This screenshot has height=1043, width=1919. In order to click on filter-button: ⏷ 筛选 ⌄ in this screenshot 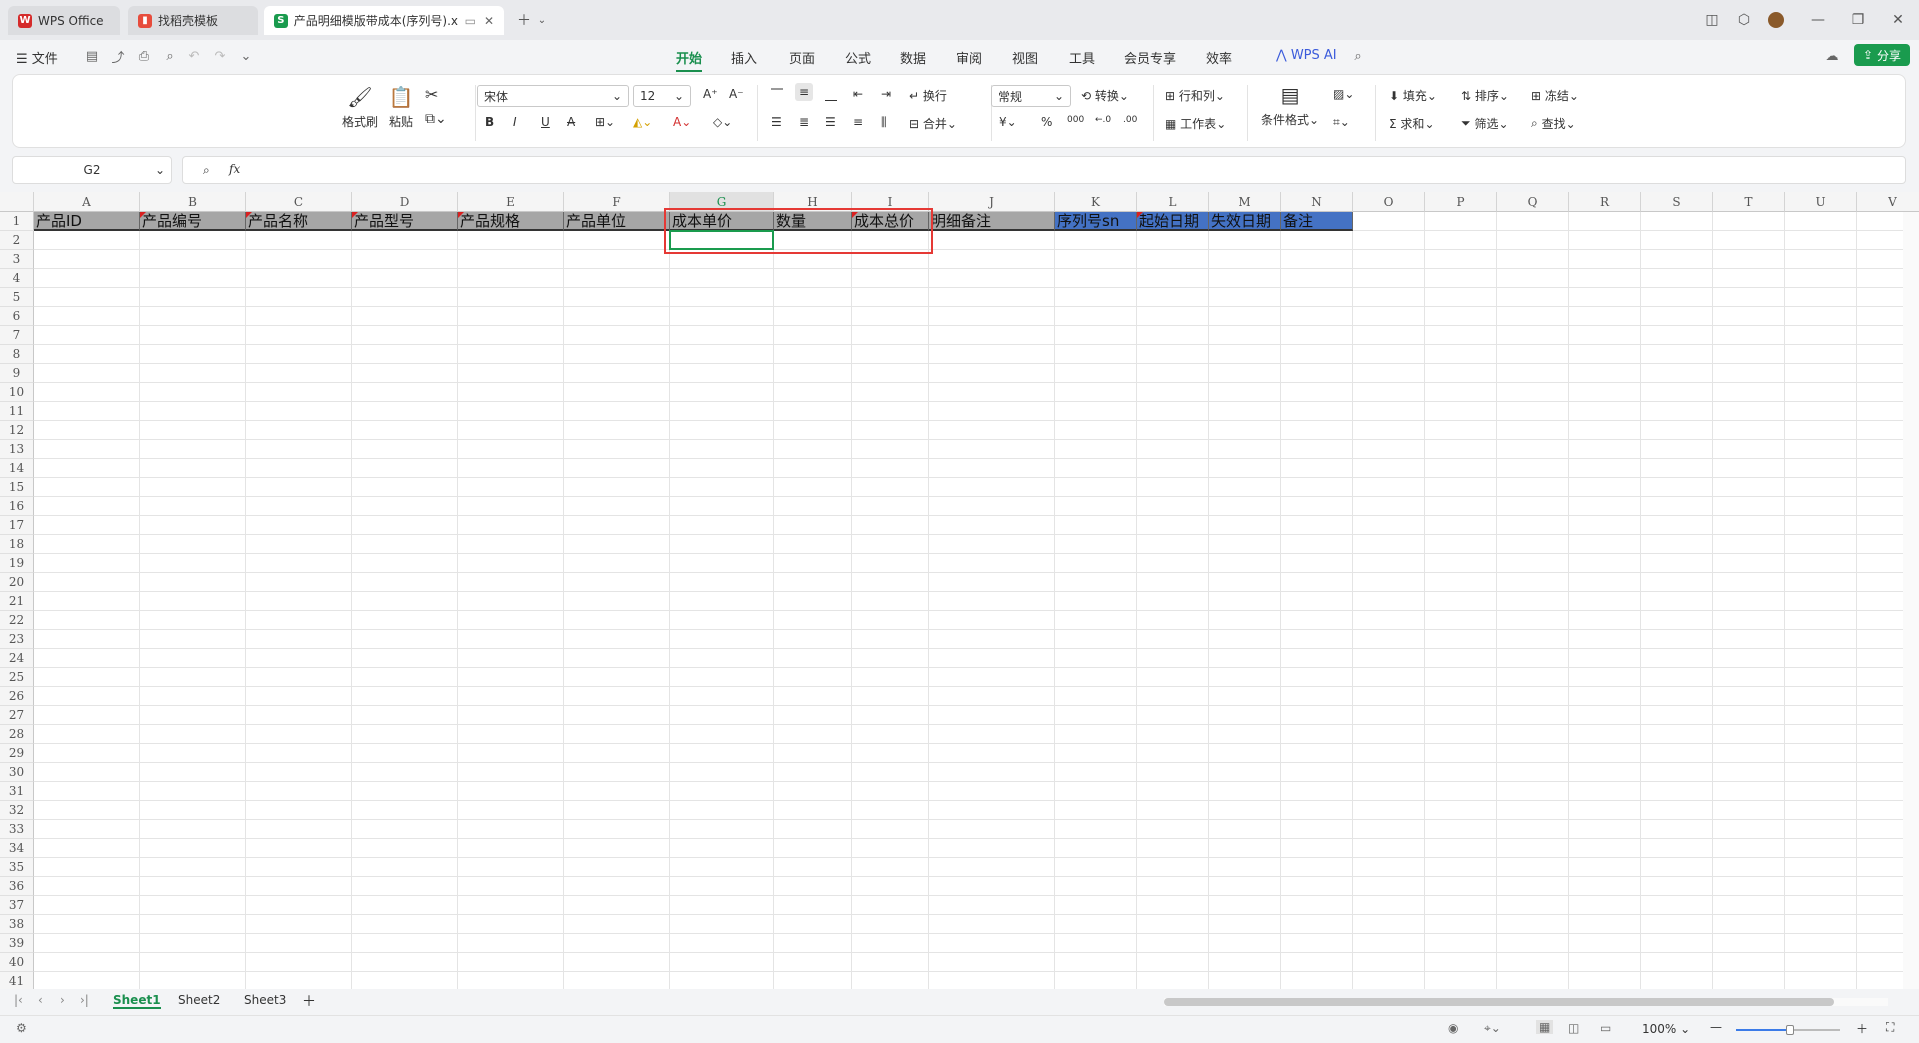, I will do `click(1485, 123)`.